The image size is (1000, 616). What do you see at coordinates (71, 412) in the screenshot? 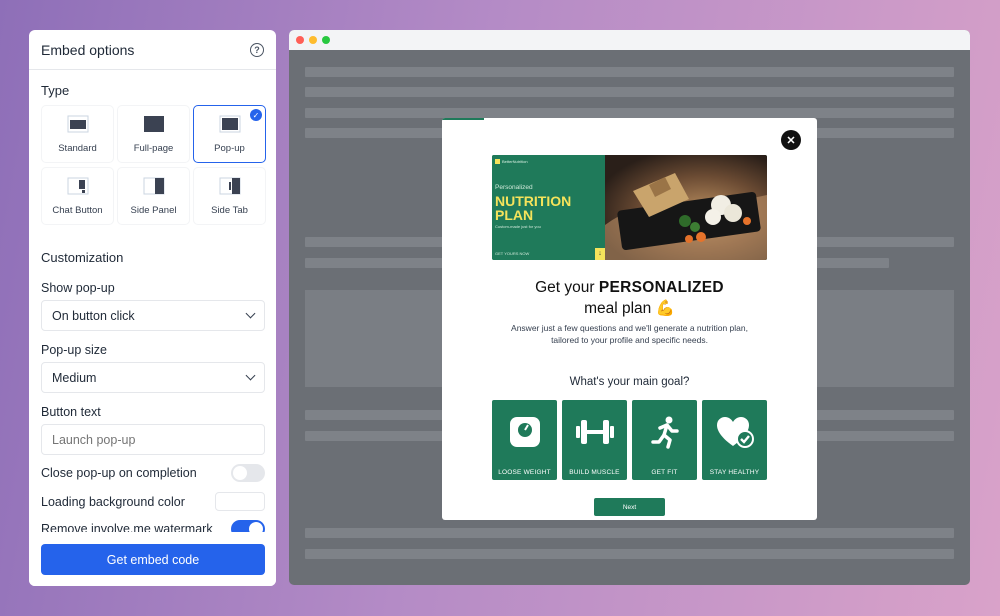
I see `button-text-label: Button text` at bounding box center [71, 412].